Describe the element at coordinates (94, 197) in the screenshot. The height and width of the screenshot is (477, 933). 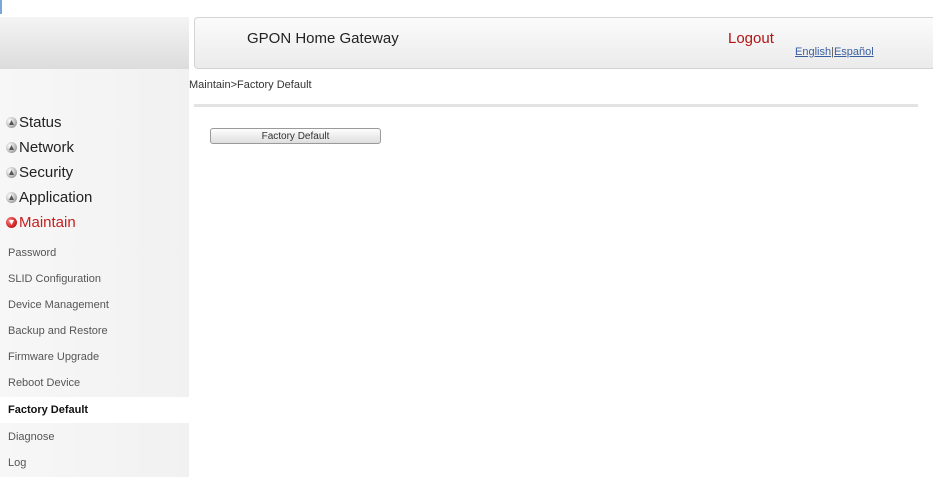
I see `sidebar-group-application: Application` at that location.